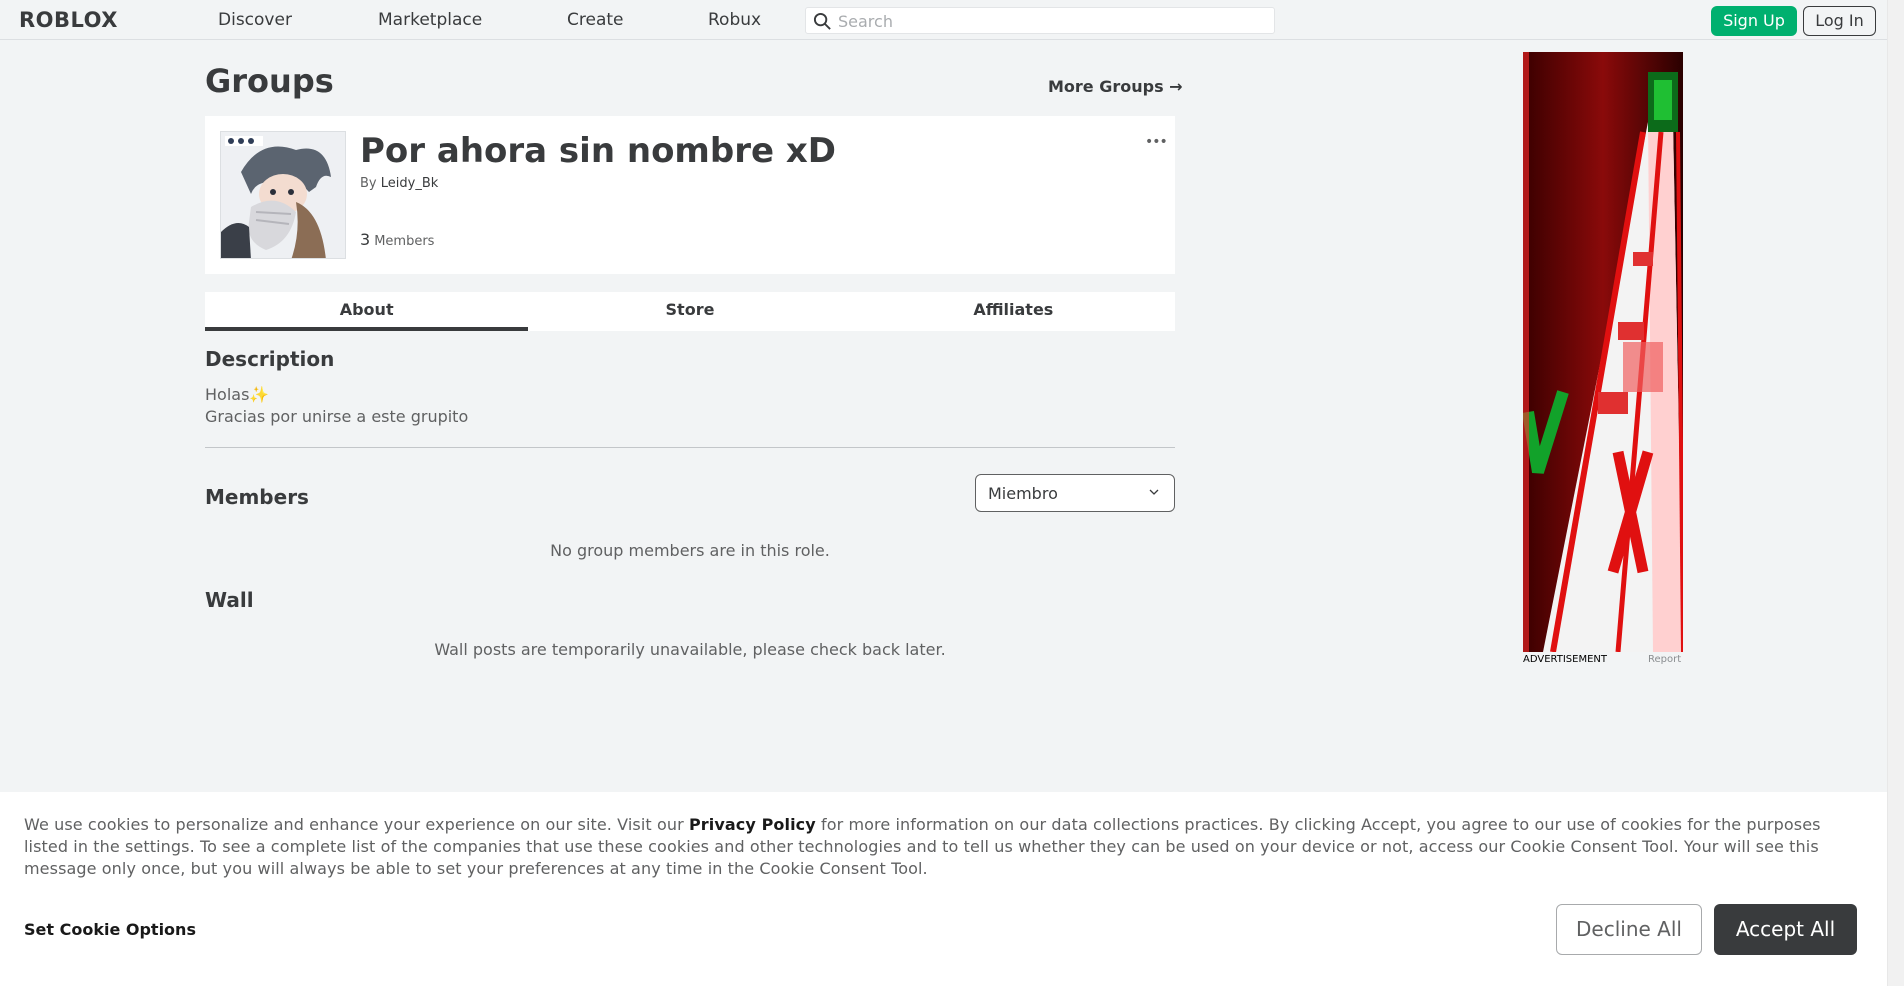 This screenshot has height=986, width=1904. What do you see at coordinates (1895, 493) in the screenshot?
I see `page-scrollbar` at bounding box center [1895, 493].